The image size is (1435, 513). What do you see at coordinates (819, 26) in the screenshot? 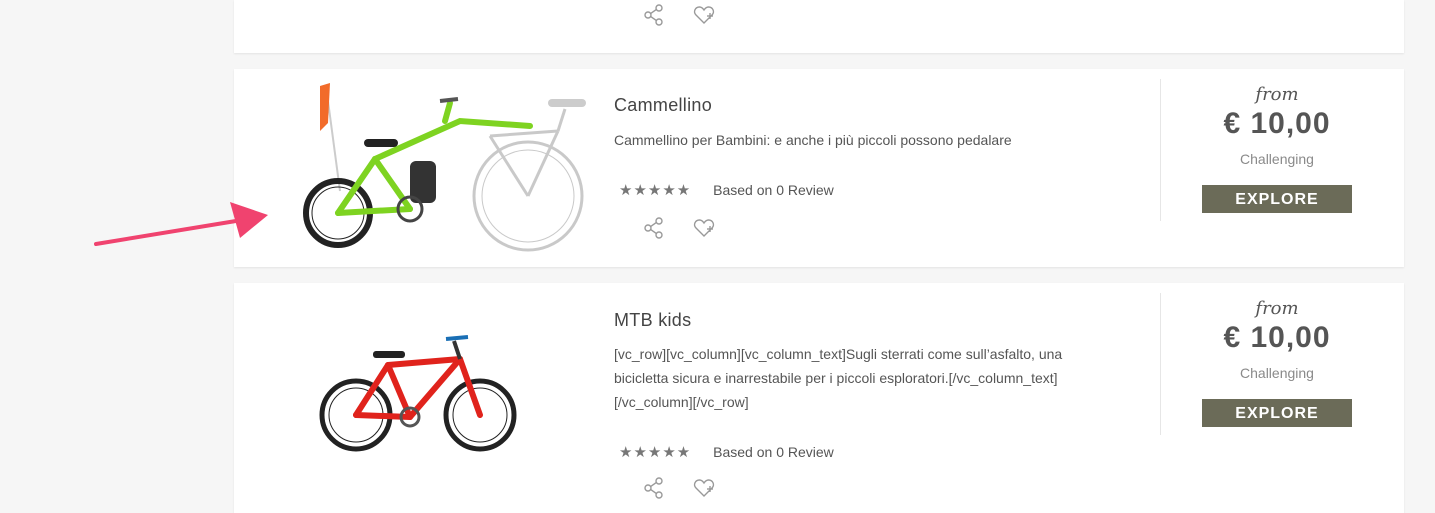
I see `tour-card-previous` at bounding box center [819, 26].